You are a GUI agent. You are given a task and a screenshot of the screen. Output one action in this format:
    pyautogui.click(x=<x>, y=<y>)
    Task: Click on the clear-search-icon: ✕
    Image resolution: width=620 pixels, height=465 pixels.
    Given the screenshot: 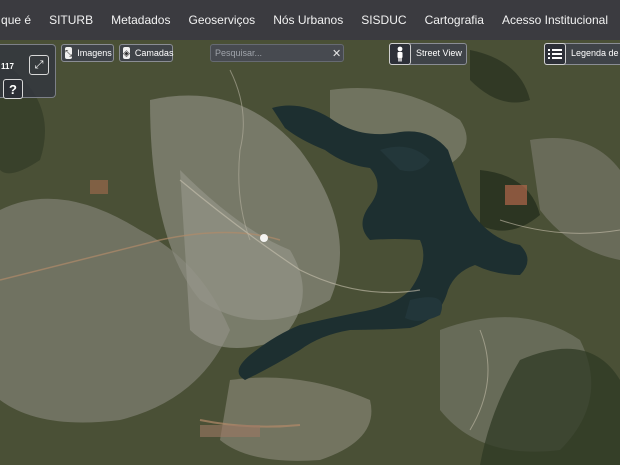 What is the action you would take?
    pyautogui.click(x=336, y=53)
    